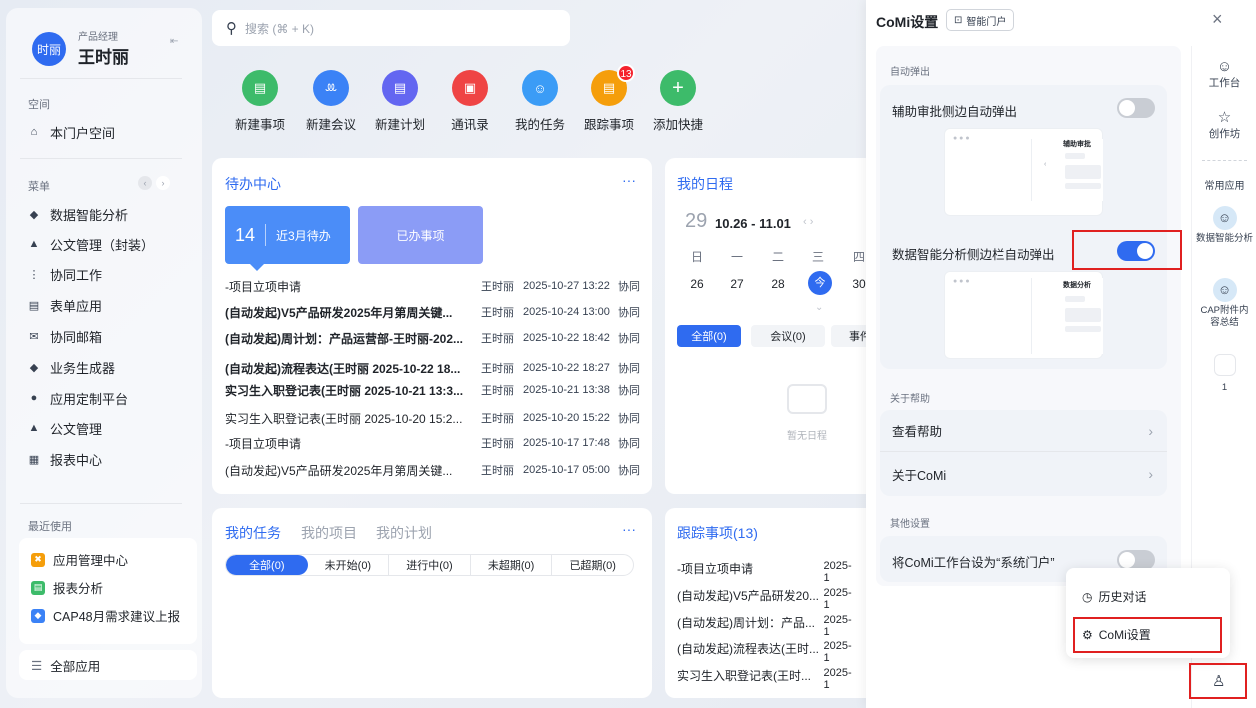 The width and height of the screenshot is (1256, 708). Describe the element at coordinates (540, 101) in the screenshot. I see `quick-my-tasks: ☺ 我的任务` at that location.